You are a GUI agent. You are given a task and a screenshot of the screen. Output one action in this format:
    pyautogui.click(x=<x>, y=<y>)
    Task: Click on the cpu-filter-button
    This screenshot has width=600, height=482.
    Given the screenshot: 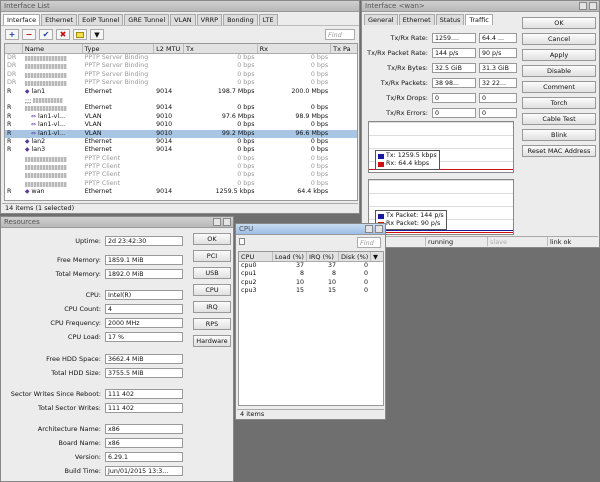 What is the action you would take?
    pyautogui.click(x=242, y=241)
    